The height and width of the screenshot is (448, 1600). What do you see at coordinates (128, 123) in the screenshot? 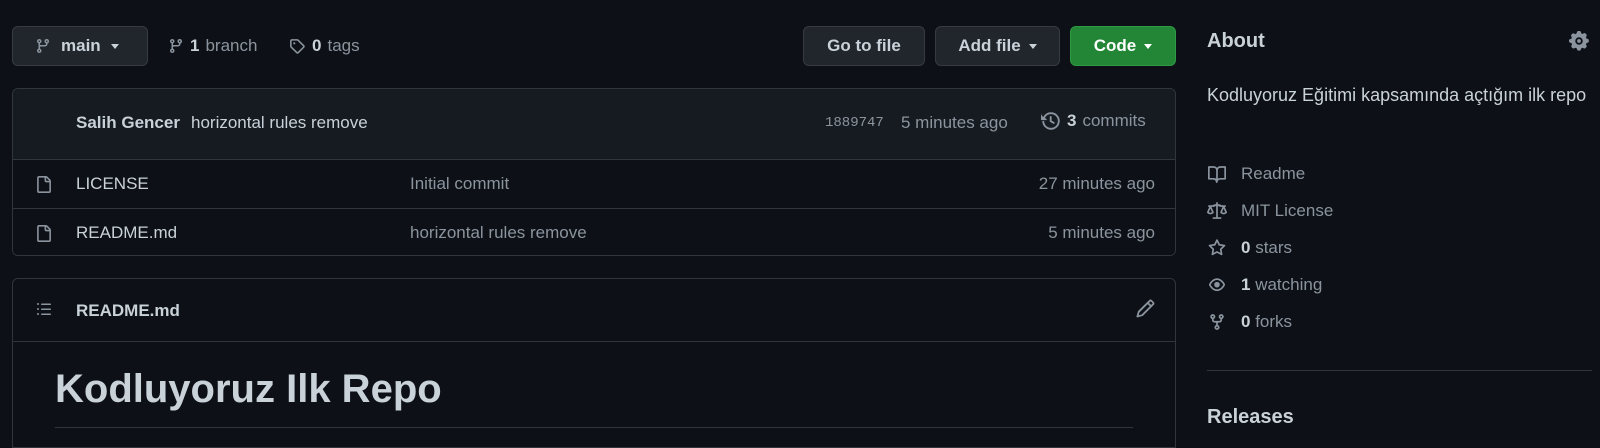
I see `commit-author: Salih Gencer` at bounding box center [128, 123].